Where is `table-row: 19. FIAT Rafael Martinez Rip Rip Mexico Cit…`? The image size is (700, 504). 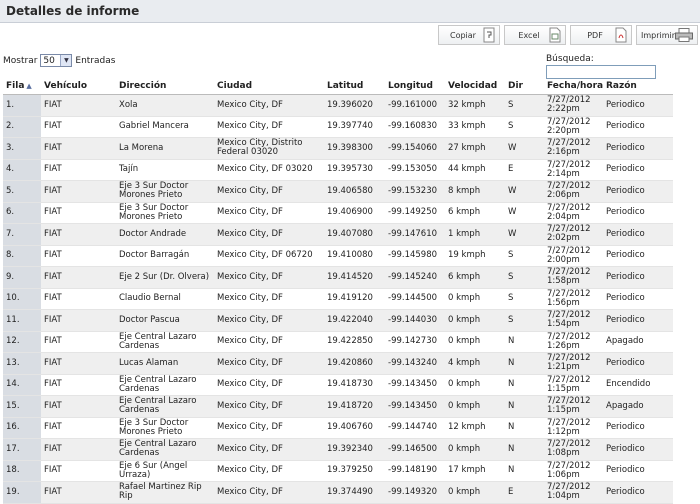 table-row: 19. FIAT Rafael Martinez Rip Rip Mexico Cit… is located at coordinates (338, 492).